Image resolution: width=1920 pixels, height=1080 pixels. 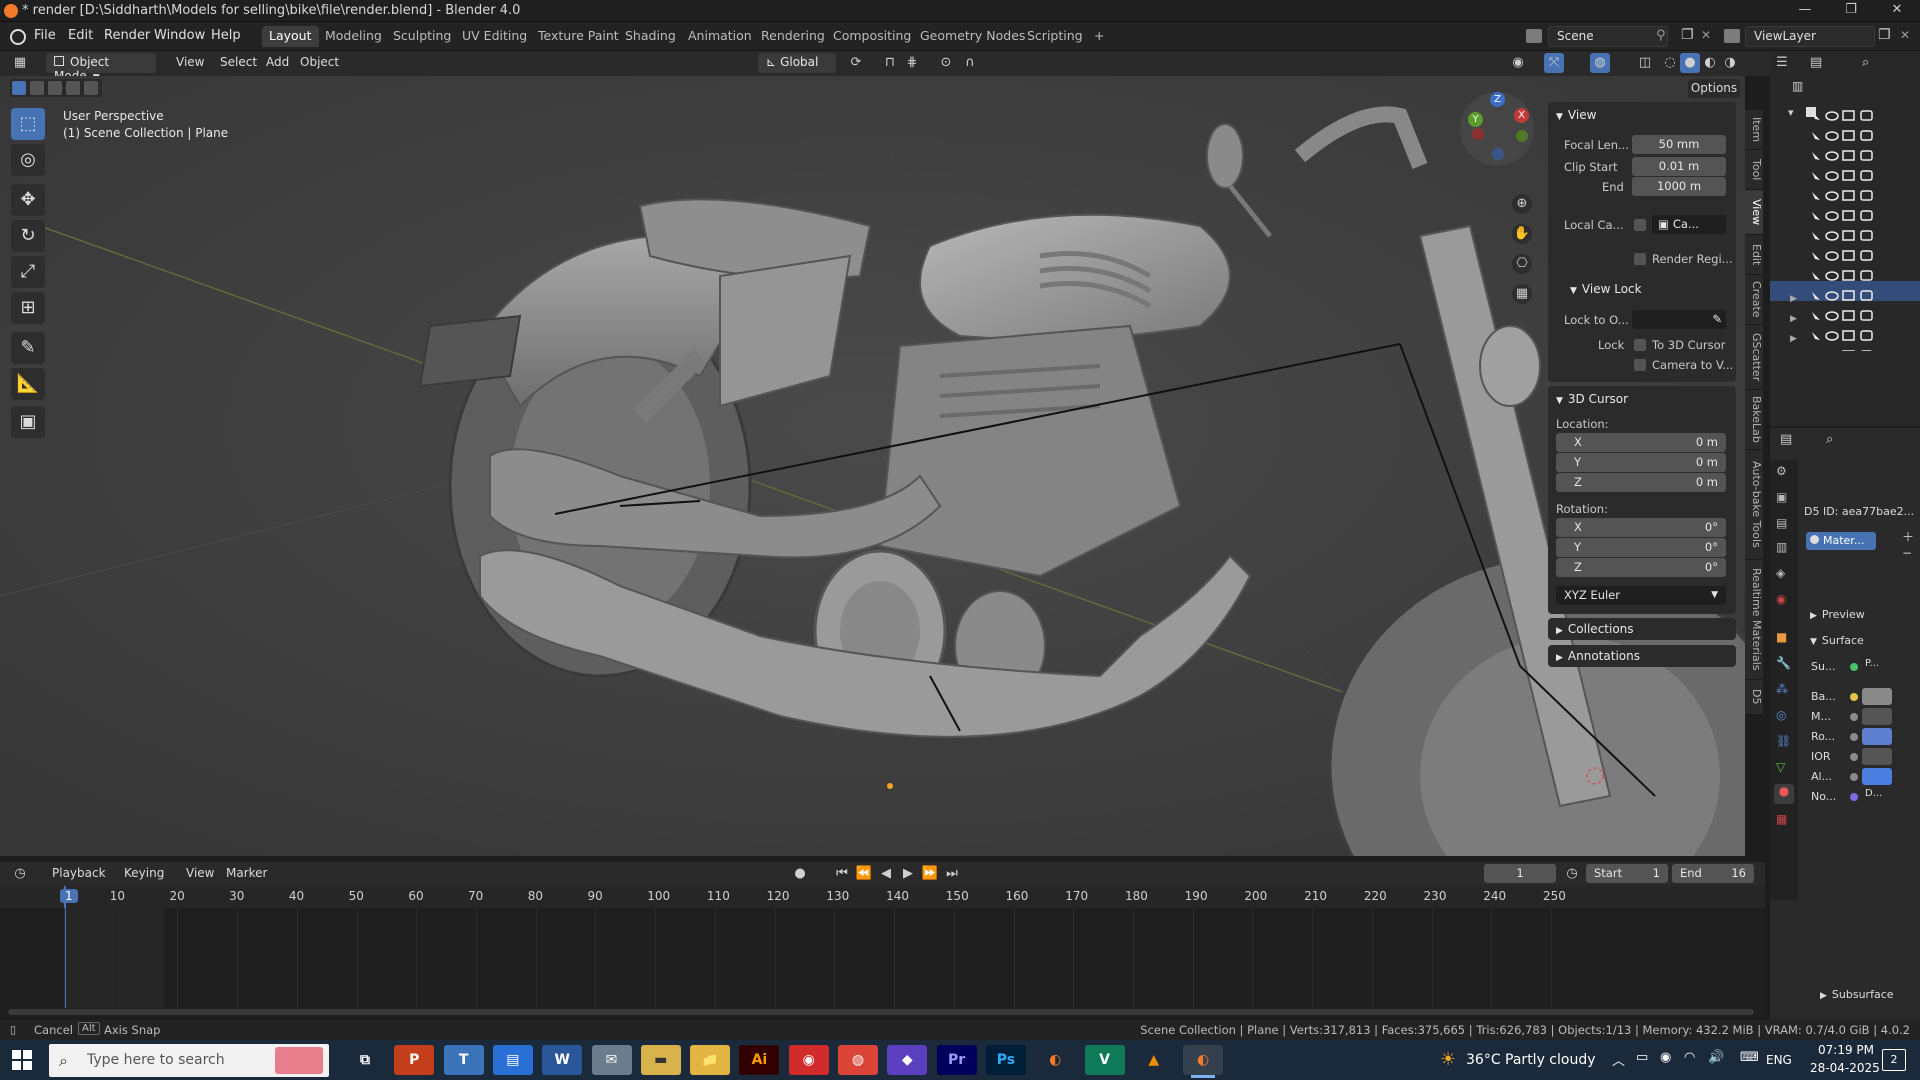 I want to click on tab-animation: Animation, so click(x=720, y=36).